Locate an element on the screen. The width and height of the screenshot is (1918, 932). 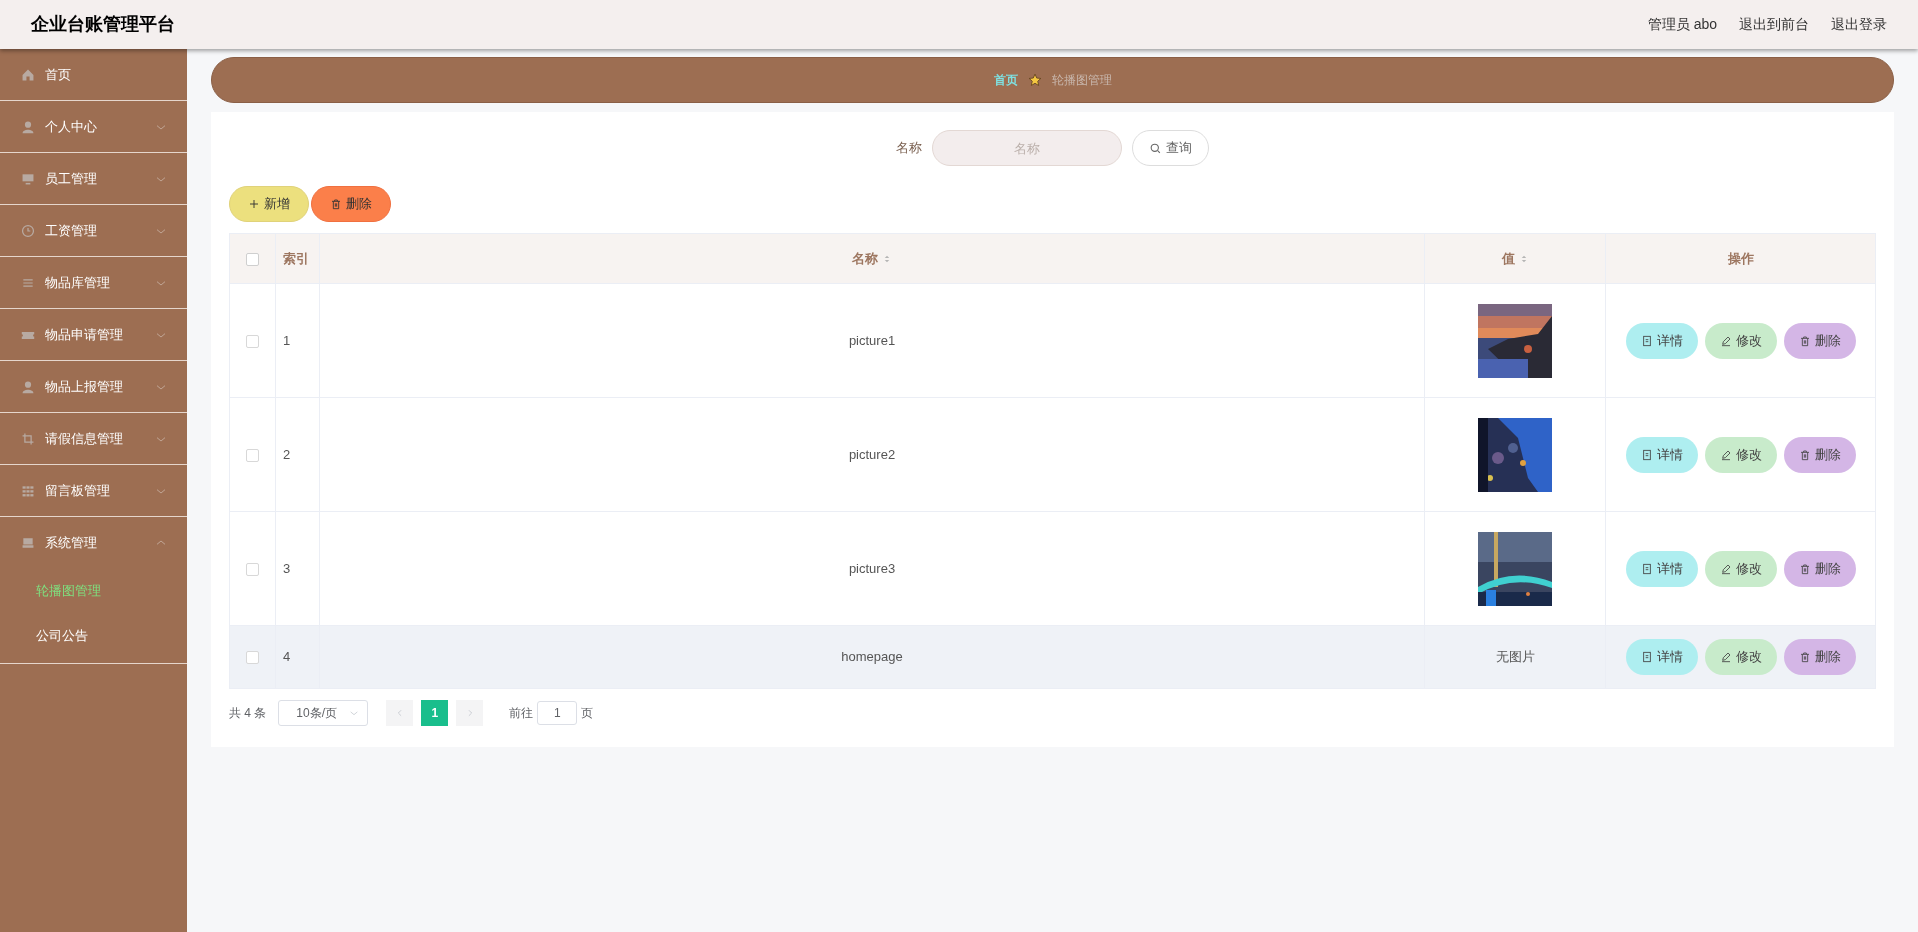
sidebar-item: 首页 is located at coordinates (93, 74).